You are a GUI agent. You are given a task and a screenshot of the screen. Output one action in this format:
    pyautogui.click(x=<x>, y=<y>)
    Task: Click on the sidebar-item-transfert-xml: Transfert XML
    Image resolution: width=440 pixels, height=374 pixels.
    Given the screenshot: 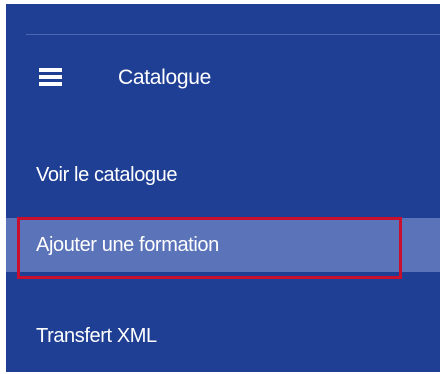 What is the action you would take?
    pyautogui.click(x=223, y=336)
    